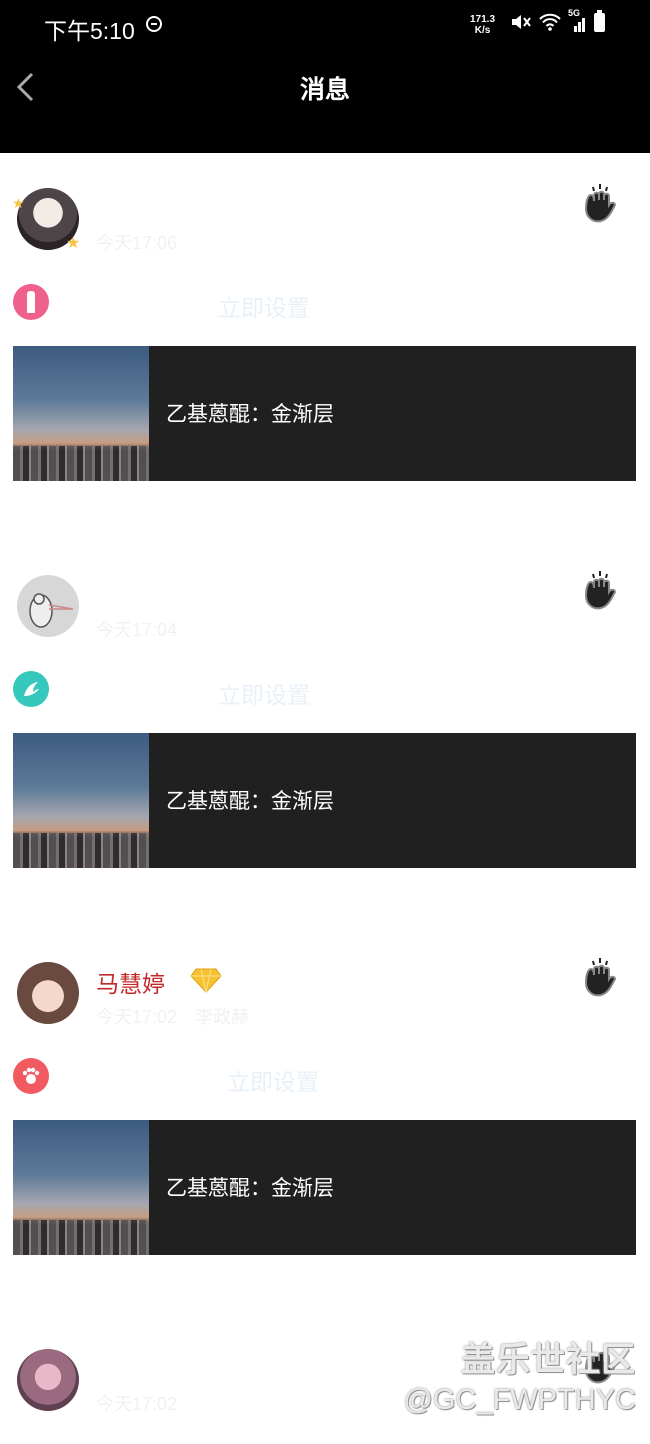 Image resolution: width=650 pixels, height=1444 pixels. I want to click on message-extra: 李政赫, so click(222, 1017).